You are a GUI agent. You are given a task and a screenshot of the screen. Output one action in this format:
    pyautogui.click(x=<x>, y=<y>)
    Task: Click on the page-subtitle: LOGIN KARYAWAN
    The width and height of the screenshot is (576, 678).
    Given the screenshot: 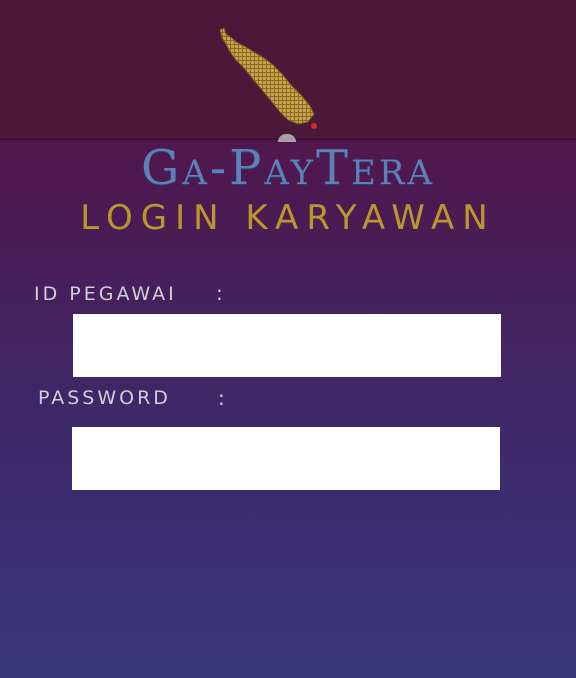 What is the action you would take?
    pyautogui.click(x=288, y=218)
    